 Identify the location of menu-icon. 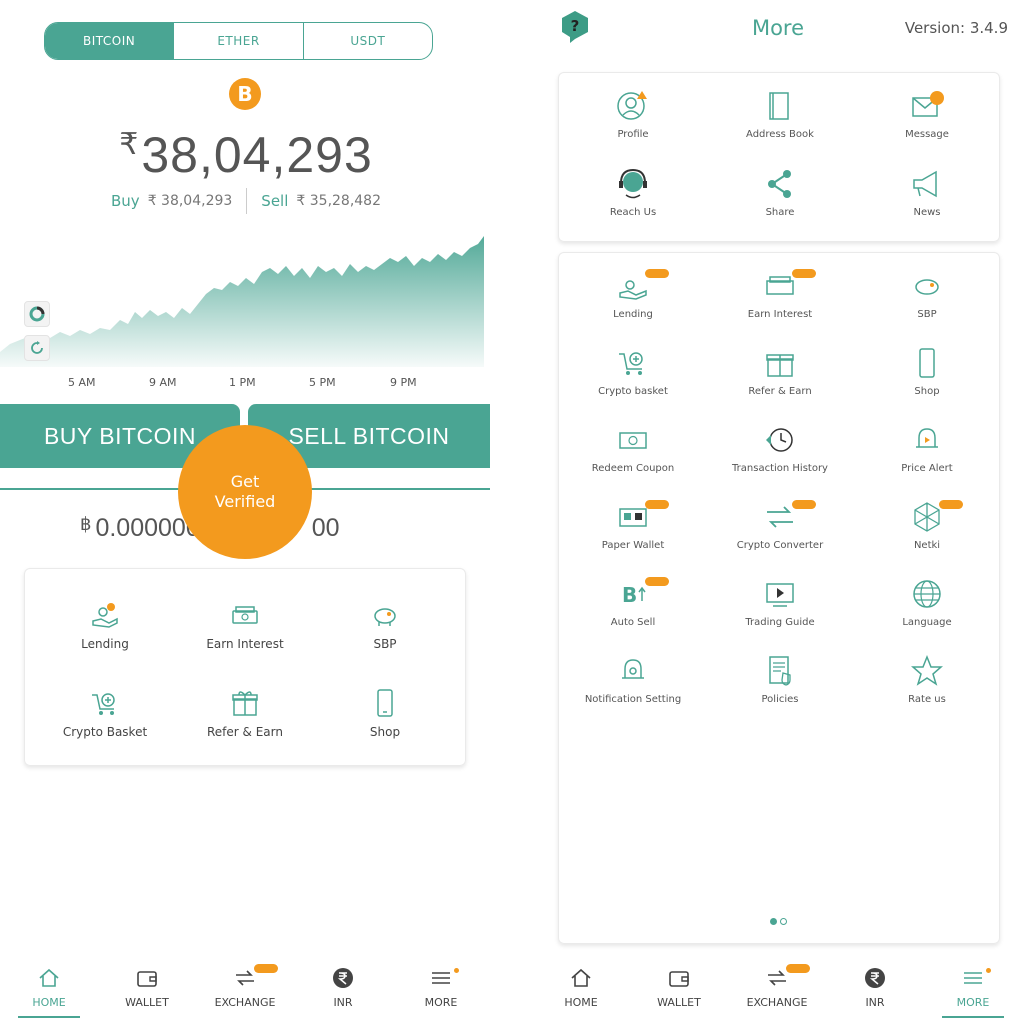
(973, 978).